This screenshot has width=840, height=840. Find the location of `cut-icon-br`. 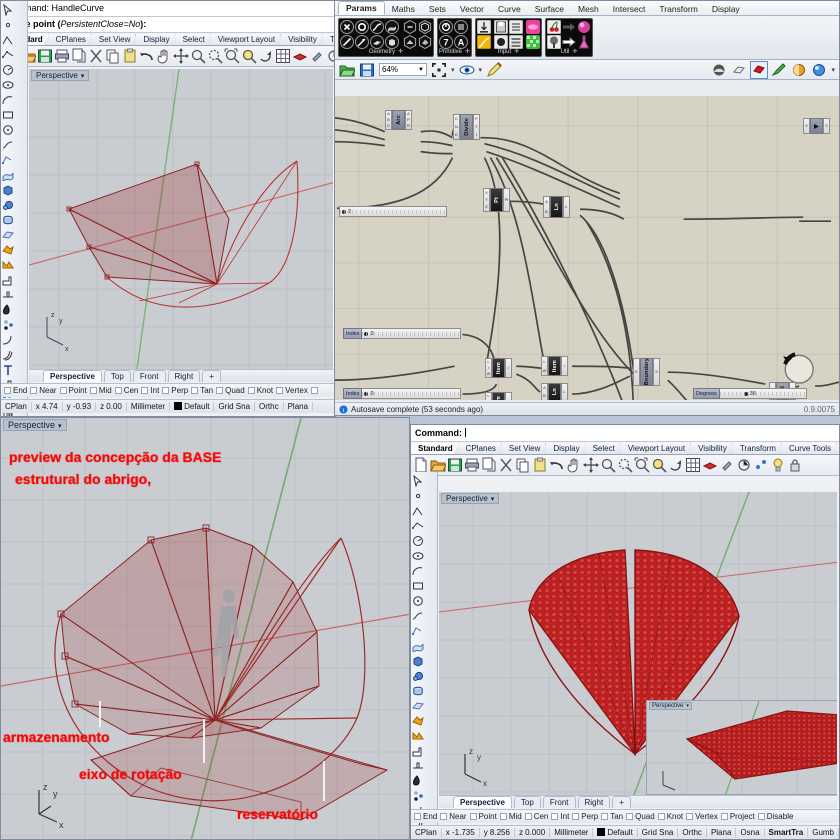

cut-icon-br is located at coordinates (506, 465).